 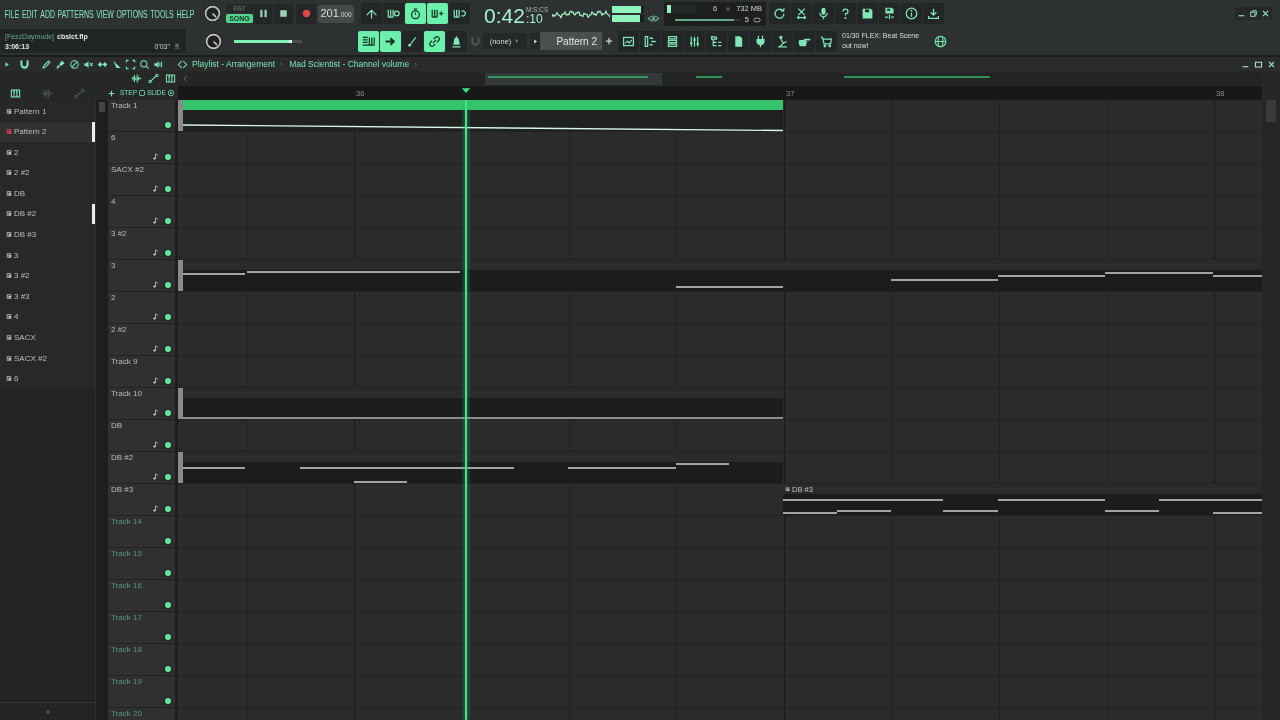 I want to click on waveform-icon, so click(x=136, y=78).